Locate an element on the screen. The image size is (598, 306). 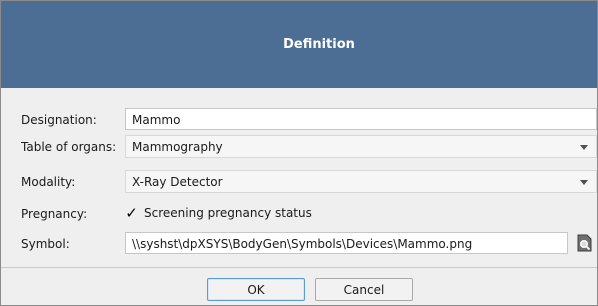
pregnancy-row: Pregnancy: ✓ Screening pregnancy status is located at coordinates (299, 214).